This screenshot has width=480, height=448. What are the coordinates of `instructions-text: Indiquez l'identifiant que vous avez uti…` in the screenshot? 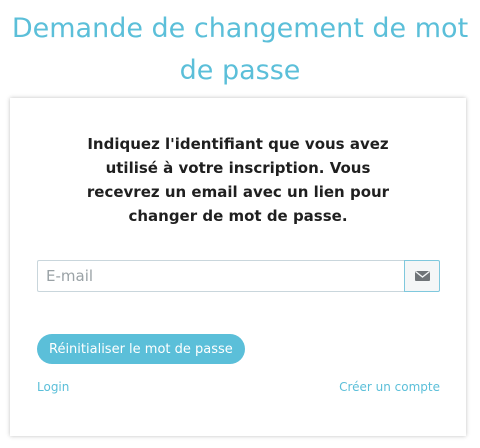 It's located at (238, 180).